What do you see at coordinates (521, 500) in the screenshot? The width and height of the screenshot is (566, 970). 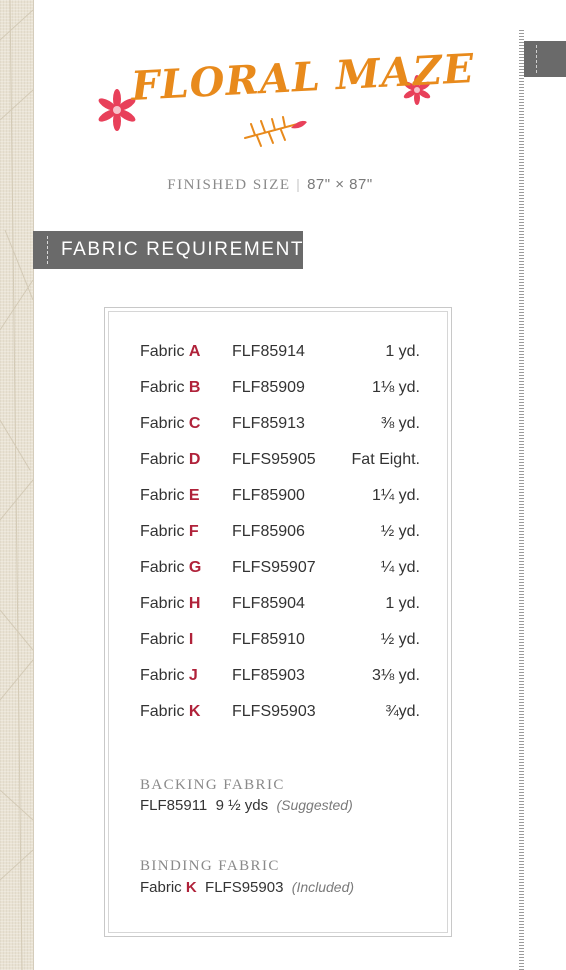 I see `right-dotted-rule` at bounding box center [521, 500].